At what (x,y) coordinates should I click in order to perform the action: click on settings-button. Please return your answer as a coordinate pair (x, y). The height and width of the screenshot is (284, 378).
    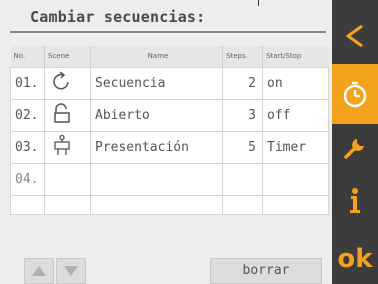
    Looking at the image, I should click on (355, 148).